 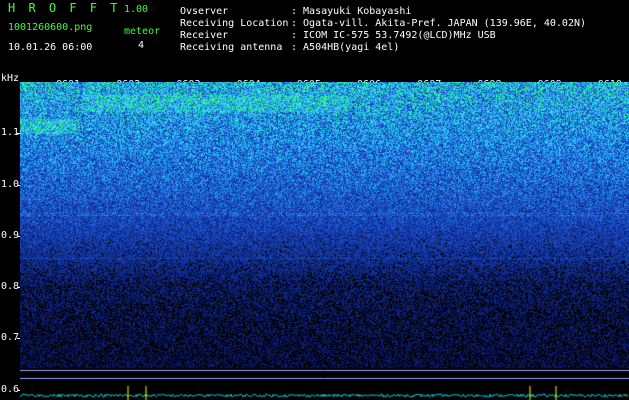 I want to click on antenna-label: Receiving antenna, so click(x=231, y=47).